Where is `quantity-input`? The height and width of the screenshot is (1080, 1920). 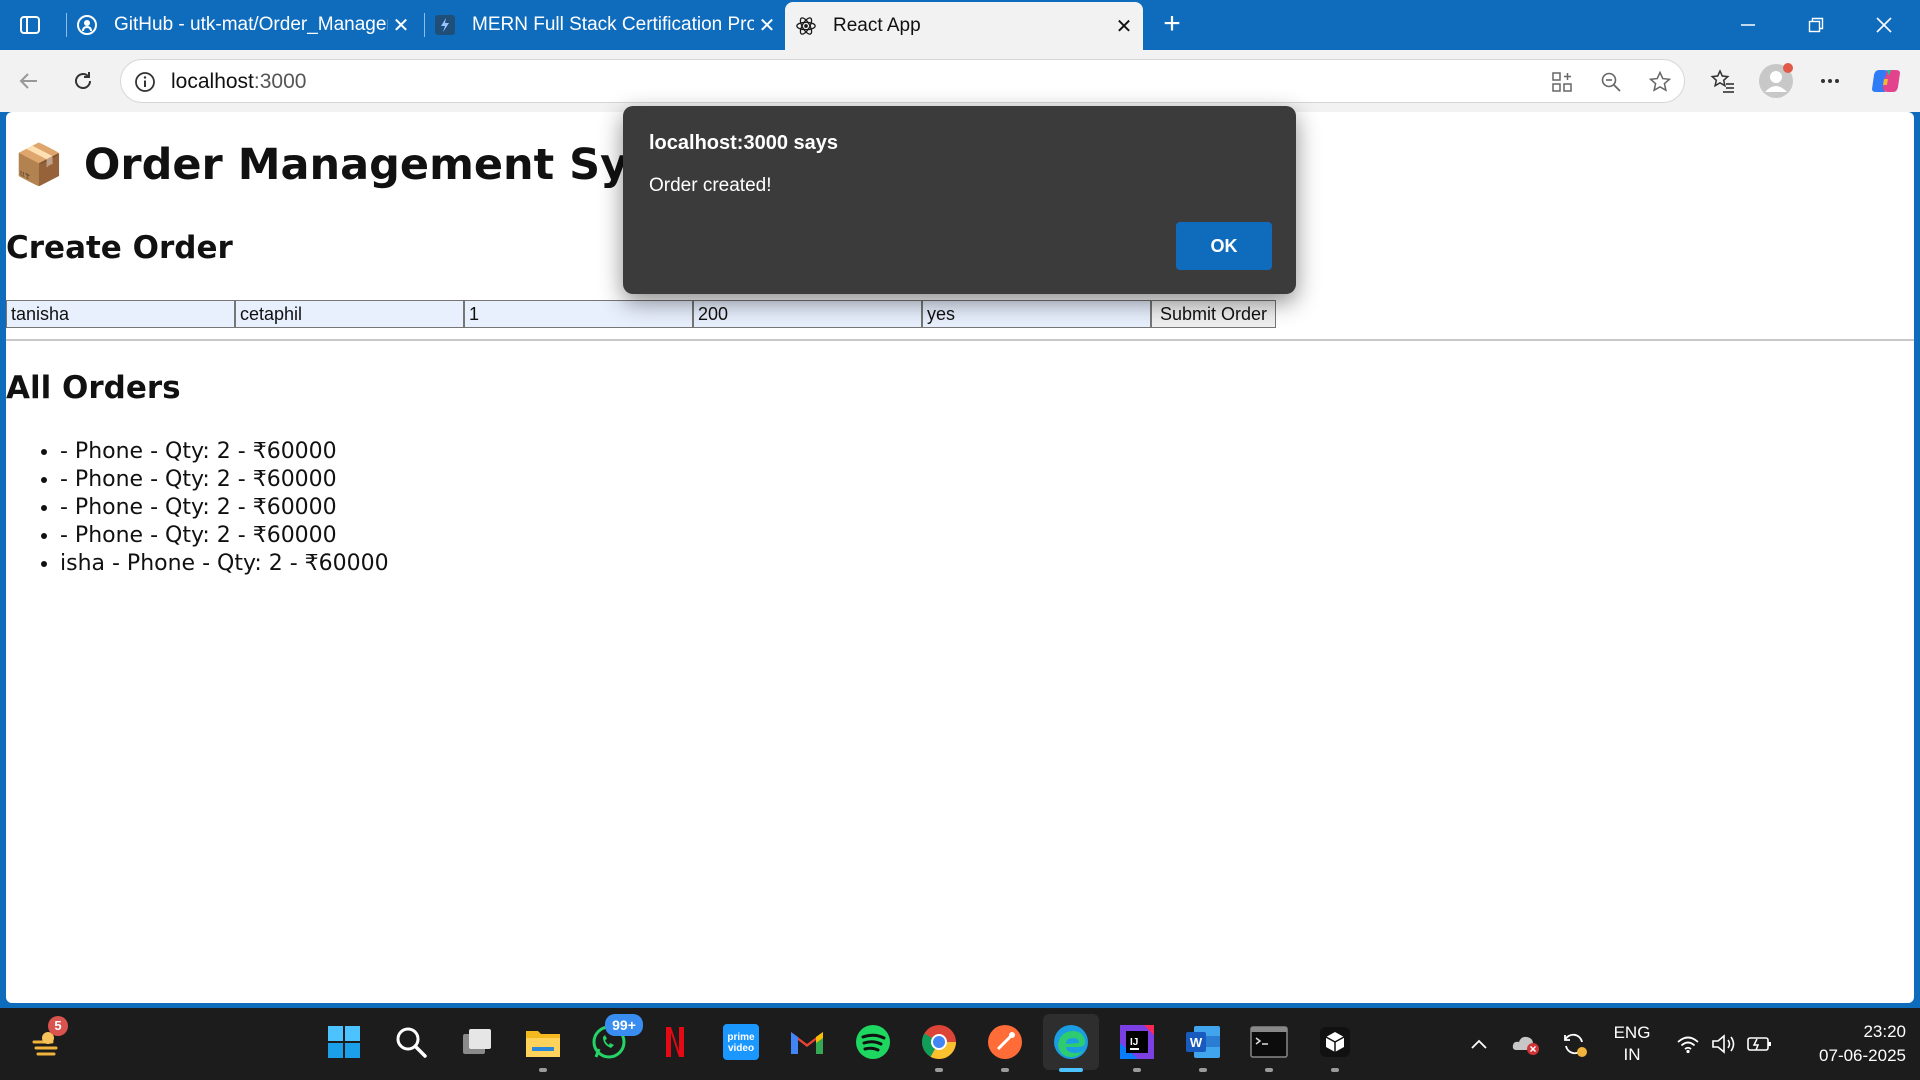
quantity-input is located at coordinates (578, 314).